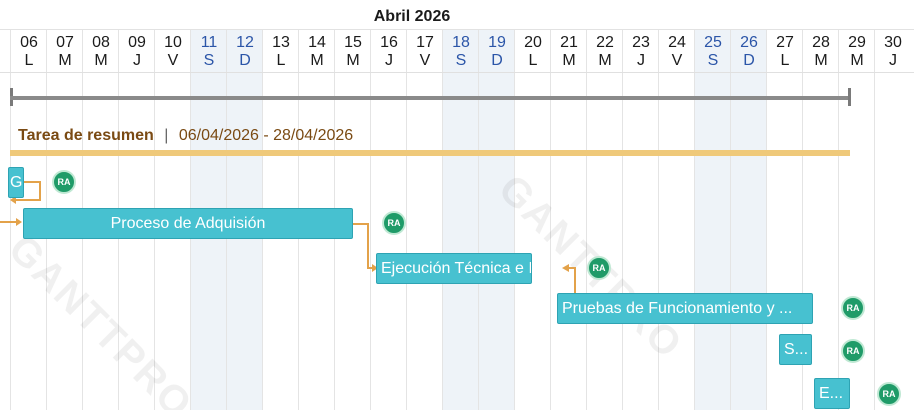  What do you see at coordinates (460, 220) in the screenshot?
I see `day-column: 18 S` at bounding box center [460, 220].